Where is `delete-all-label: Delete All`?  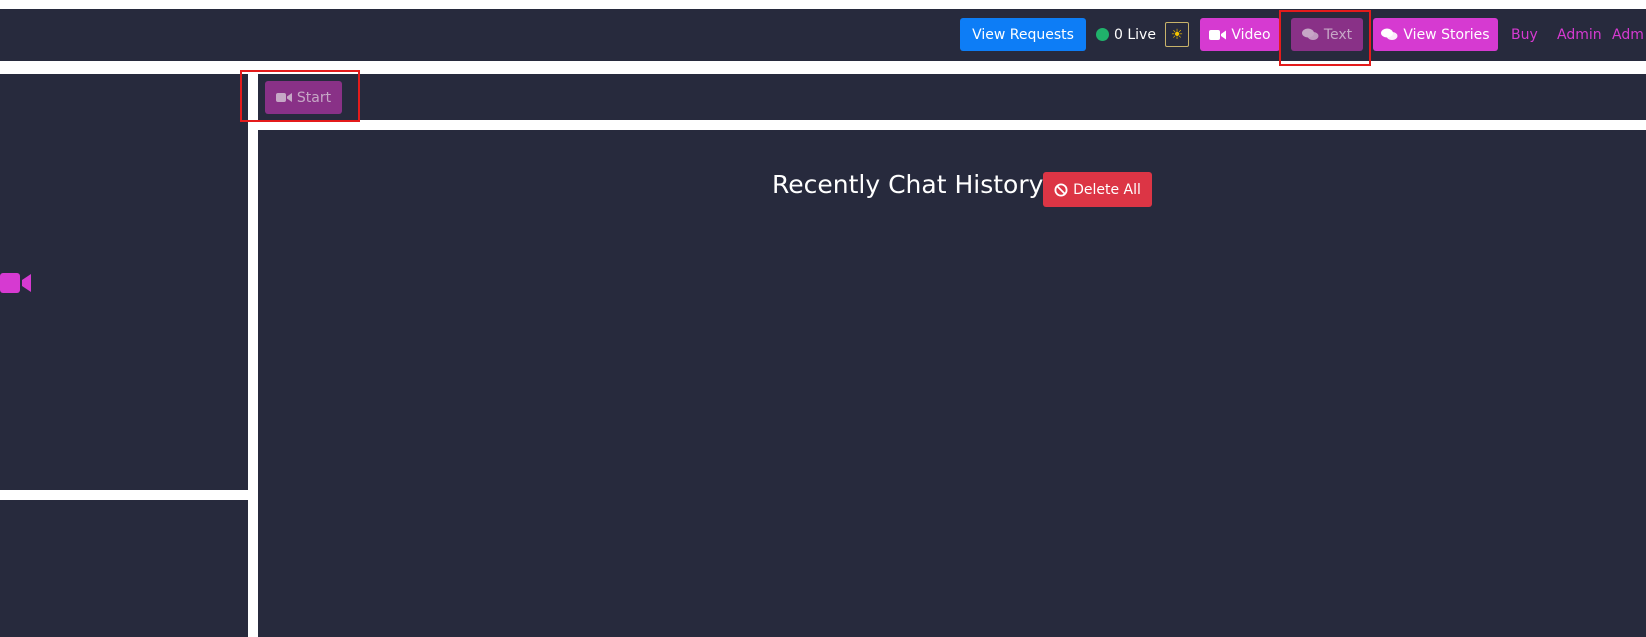
delete-all-label: Delete All is located at coordinates (1107, 189).